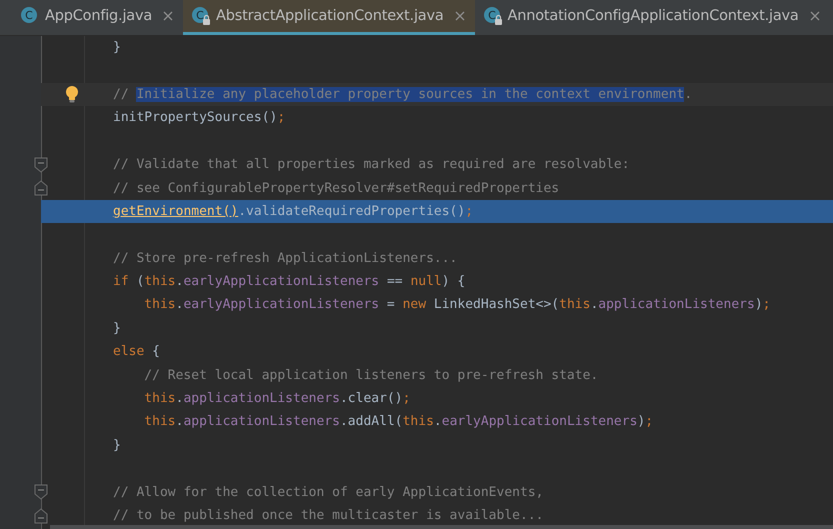 The height and width of the screenshot is (529, 833). I want to click on code-line: initPropertySources();, so click(199, 118).